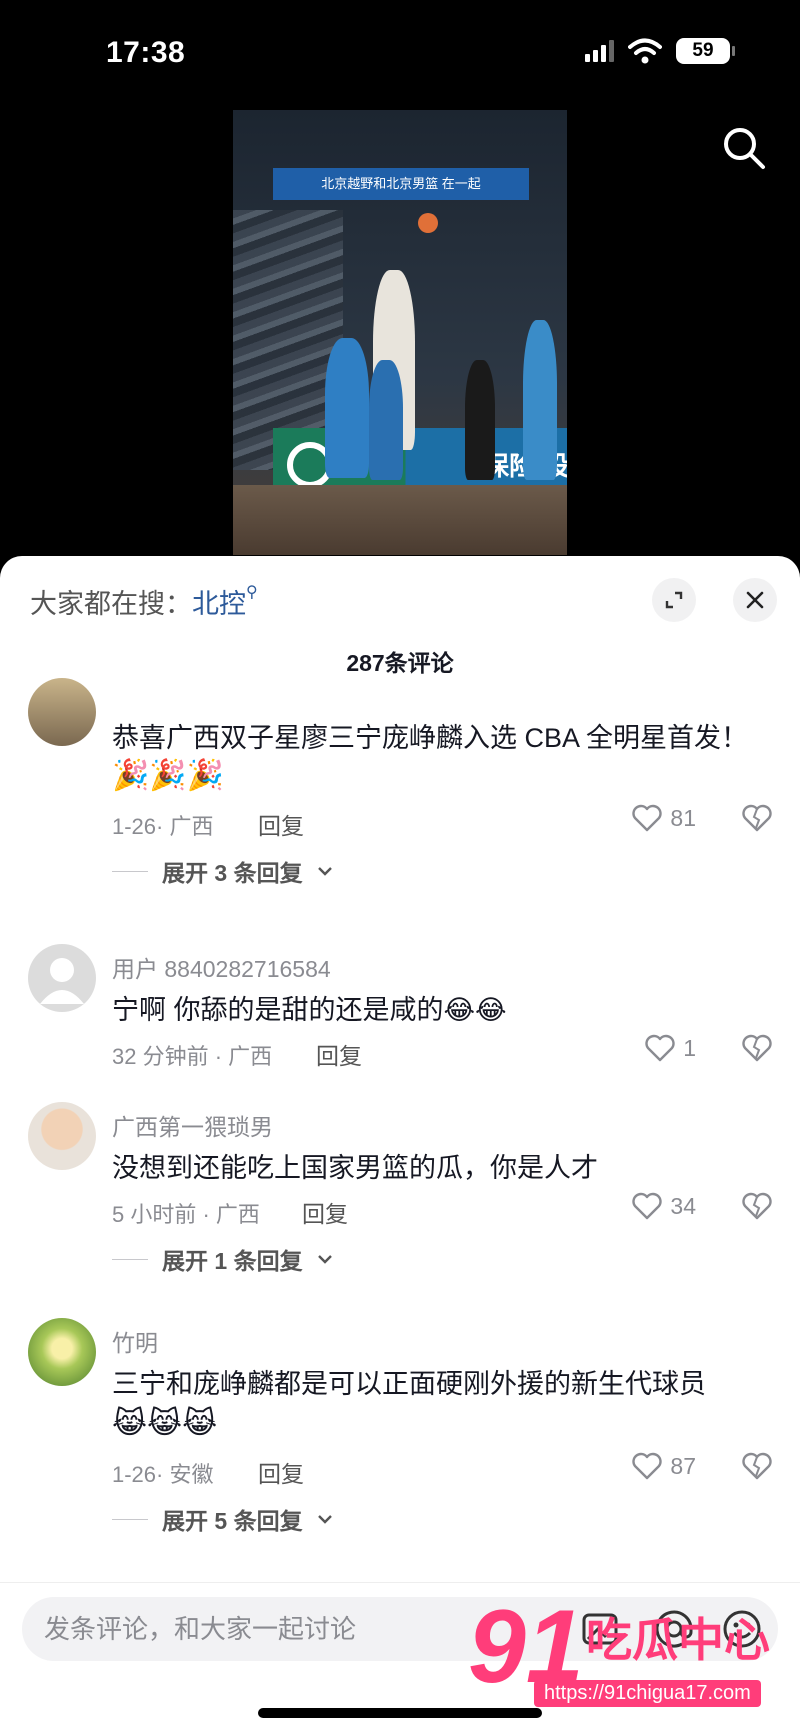  I want to click on hot-search: 大家都在搜：北控⚲, so click(144, 601).